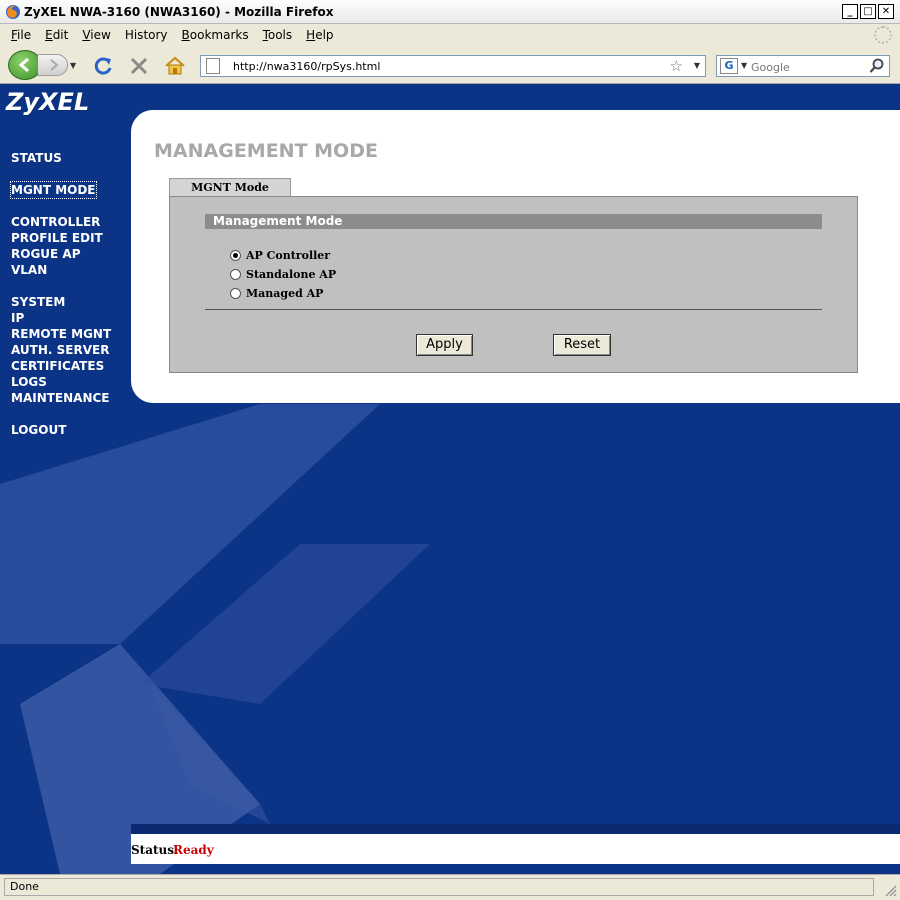 Image resolution: width=900 pixels, height=900 pixels. Describe the element at coordinates (513, 309) in the screenshot. I see `divider` at that location.